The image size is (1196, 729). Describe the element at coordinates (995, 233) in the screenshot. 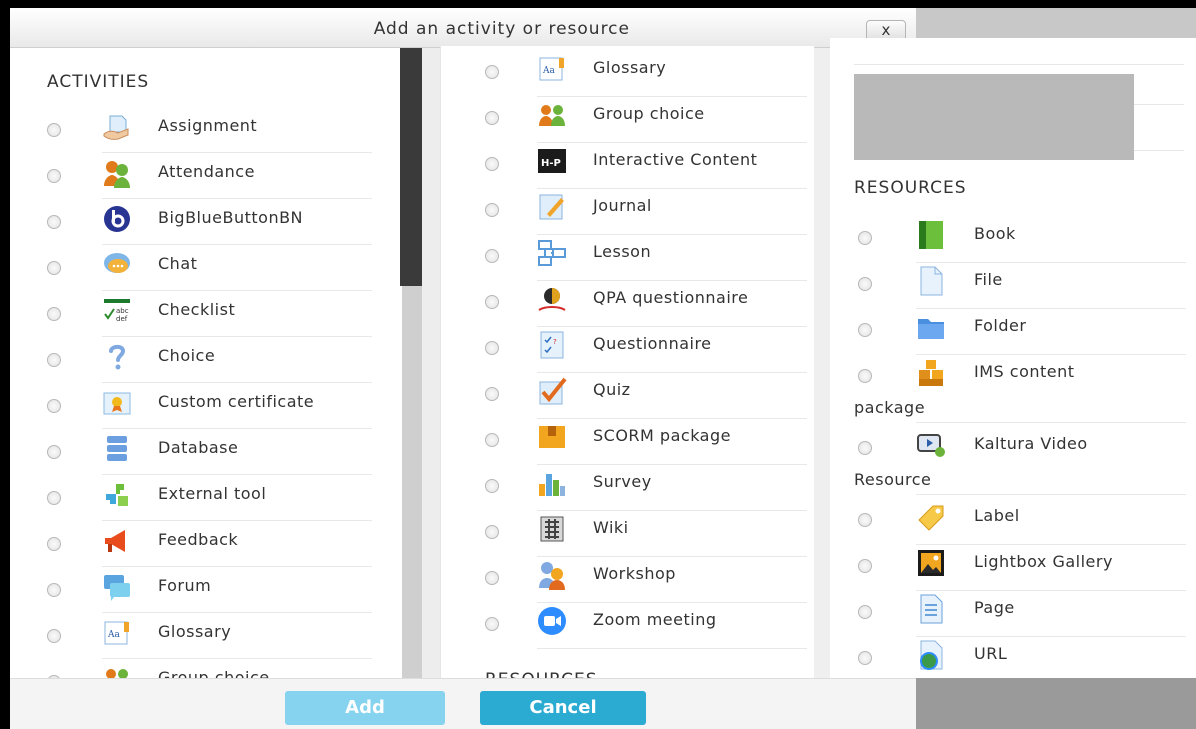

I see `item-label: Book` at that location.